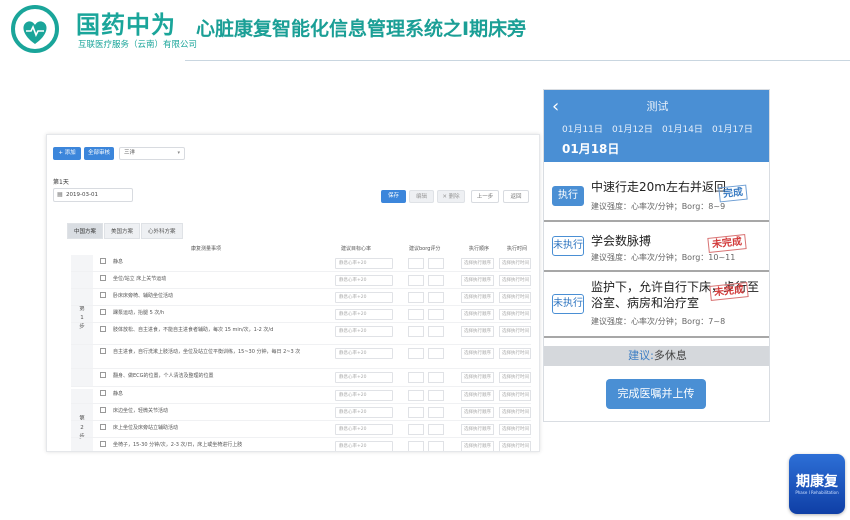 The image size is (850, 520). I want to click on date-tab-active: 01月18日, so click(590, 148).